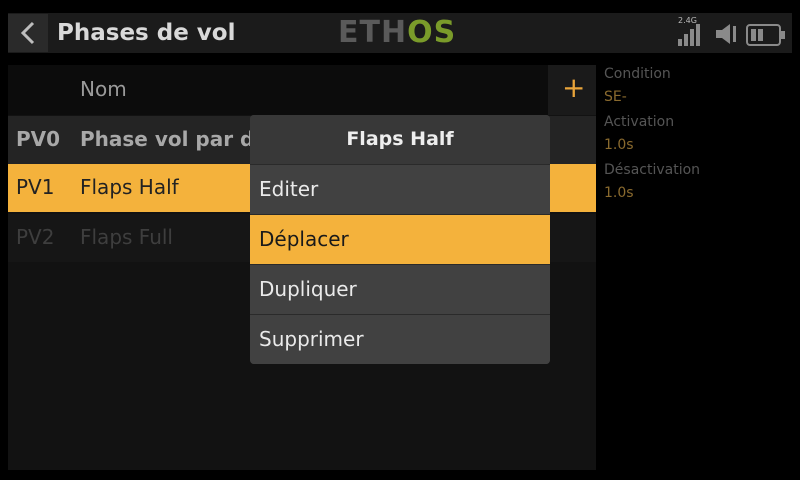 This screenshot has width=800, height=480. I want to click on battery-icon, so click(765, 35).